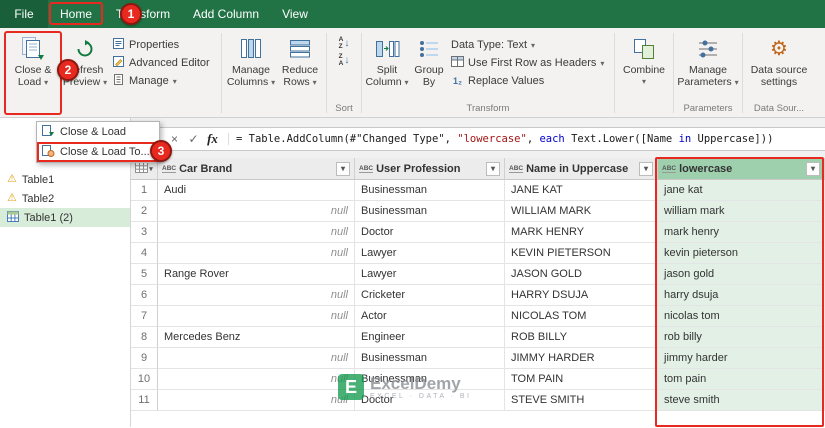 Image resolution: width=825 pixels, height=428 pixels. What do you see at coordinates (741, 253) in the screenshot?
I see `grid-cell: kevin pieterson` at bounding box center [741, 253].